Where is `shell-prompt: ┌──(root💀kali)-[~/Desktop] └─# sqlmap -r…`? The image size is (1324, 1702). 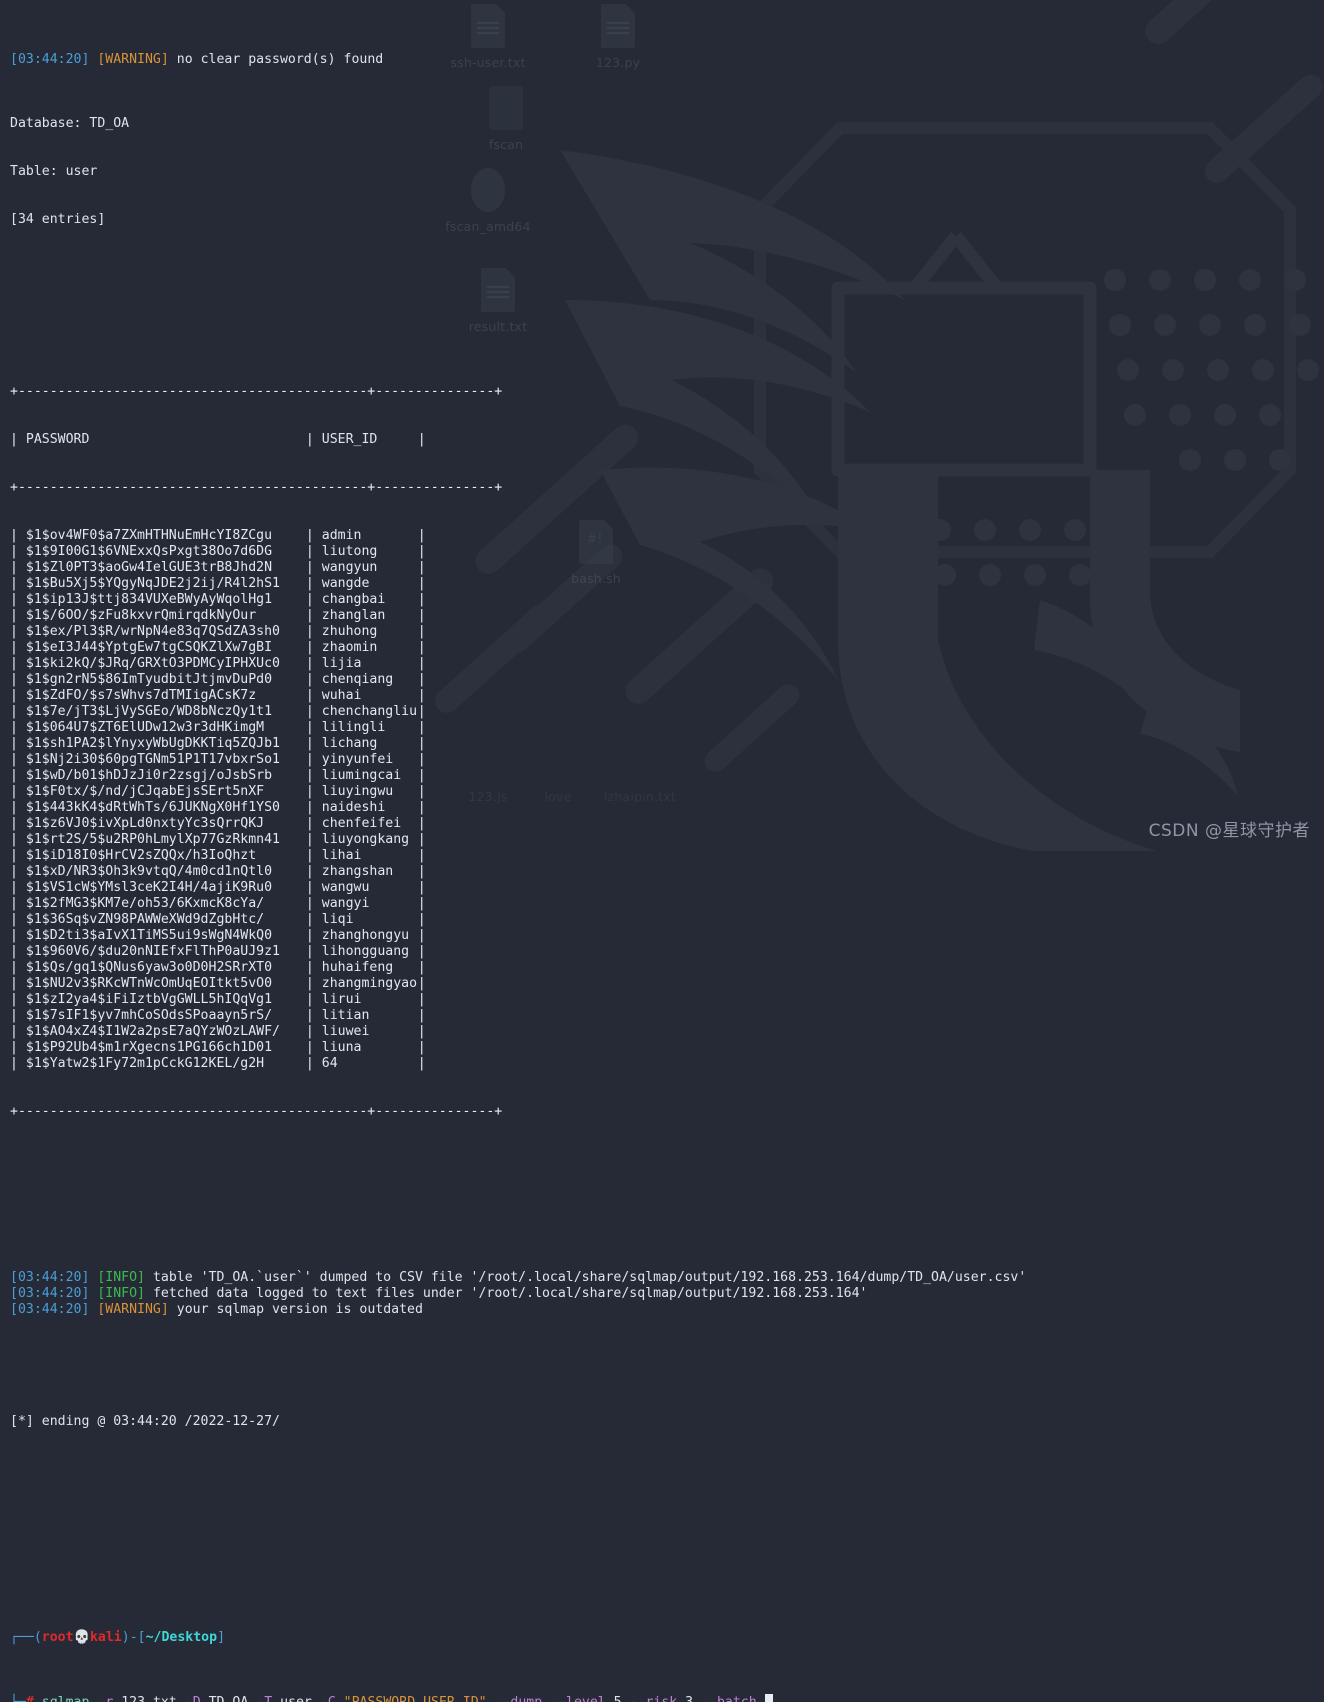 shell-prompt: ┌──(root💀kali)-[~/Desktop] └─# sqlmap -r… is located at coordinates (667, 1650).